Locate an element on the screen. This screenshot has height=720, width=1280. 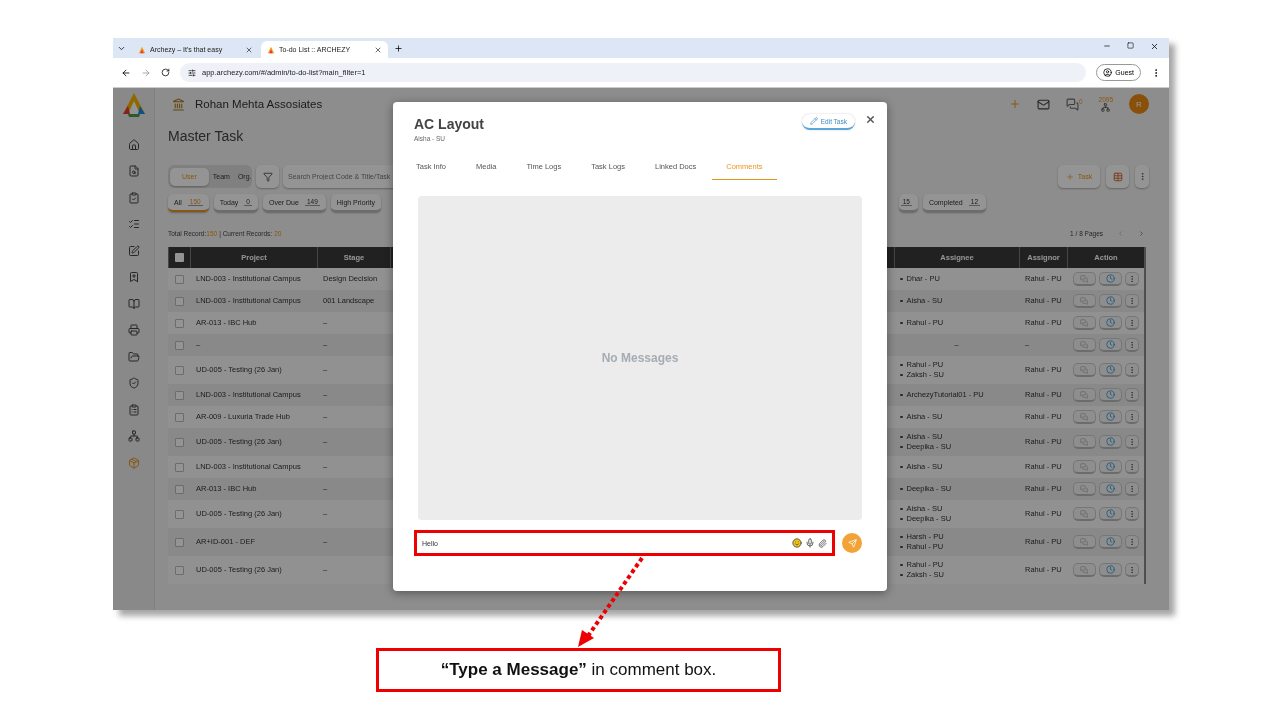
filter-button is located at coordinates (267, 176).